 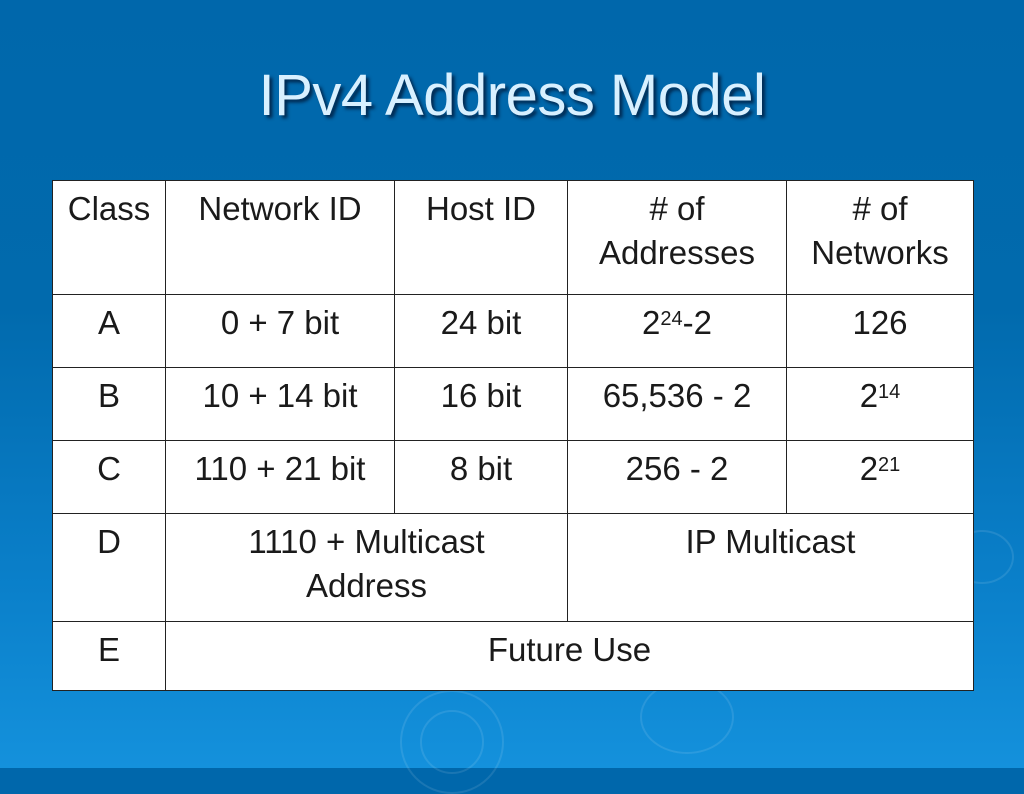 I want to click on network-host-line1: 1110 + Multicast, so click(x=366, y=541).